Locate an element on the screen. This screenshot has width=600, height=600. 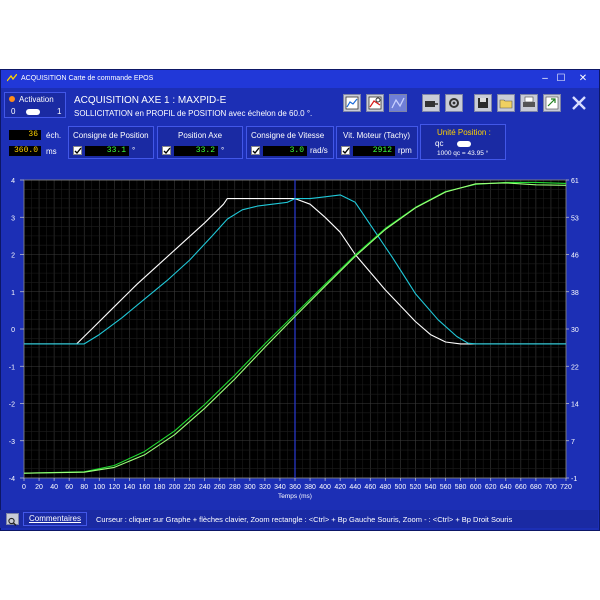
unite-position-toggle is located at coordinates (464, 144).